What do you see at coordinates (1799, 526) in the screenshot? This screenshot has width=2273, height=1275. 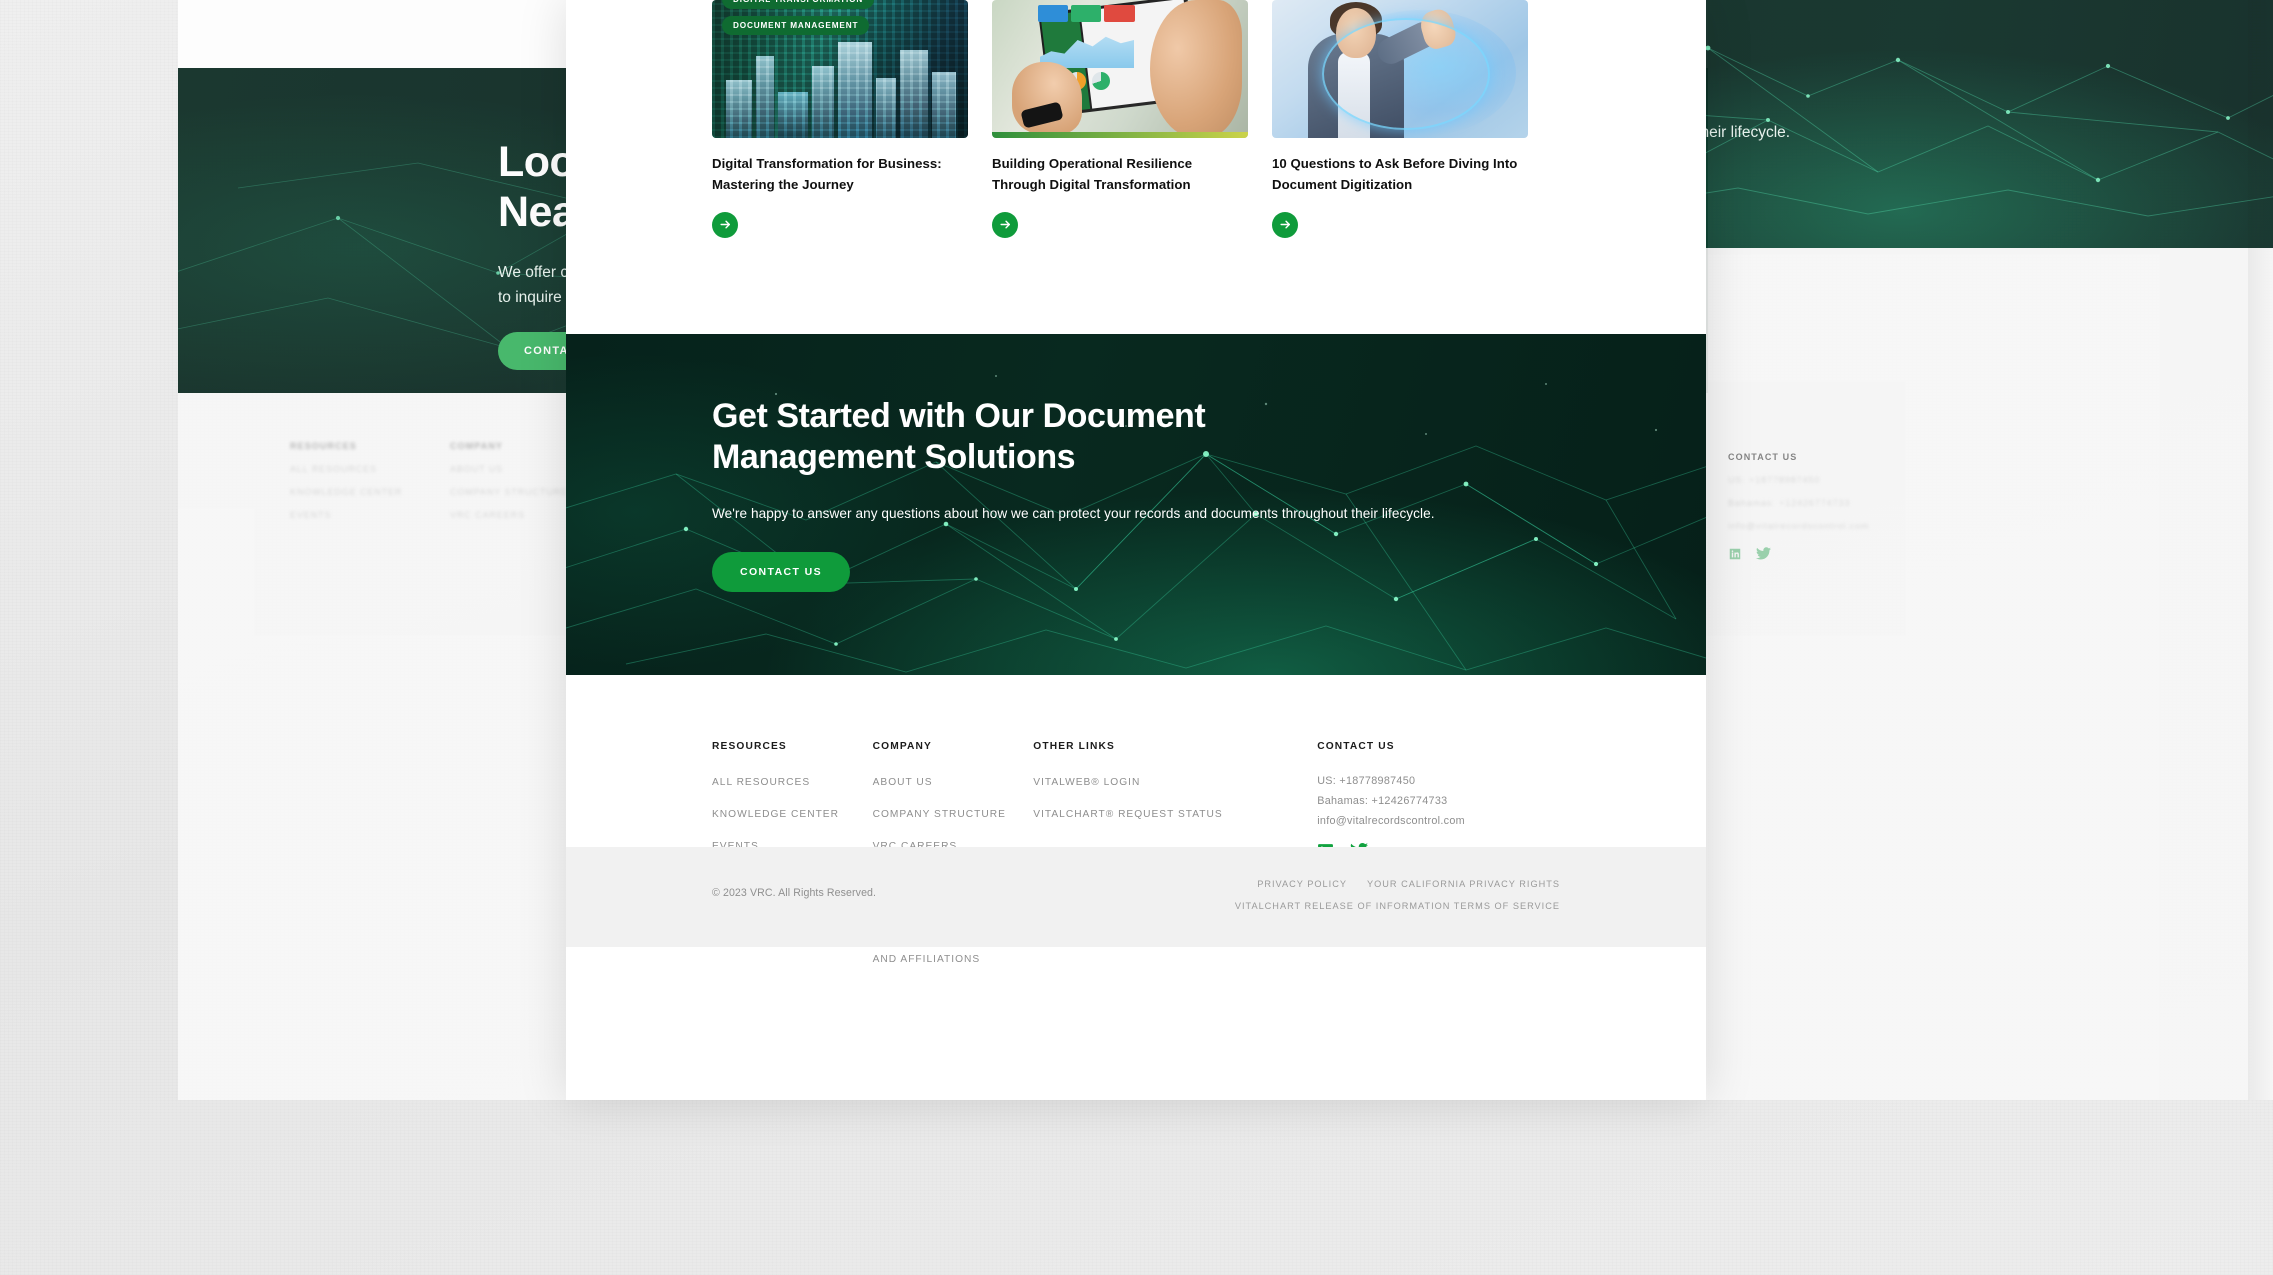 I see `background-contact-line: info@vitalrecordscontrol.com` at bounding box center [1799, 526].